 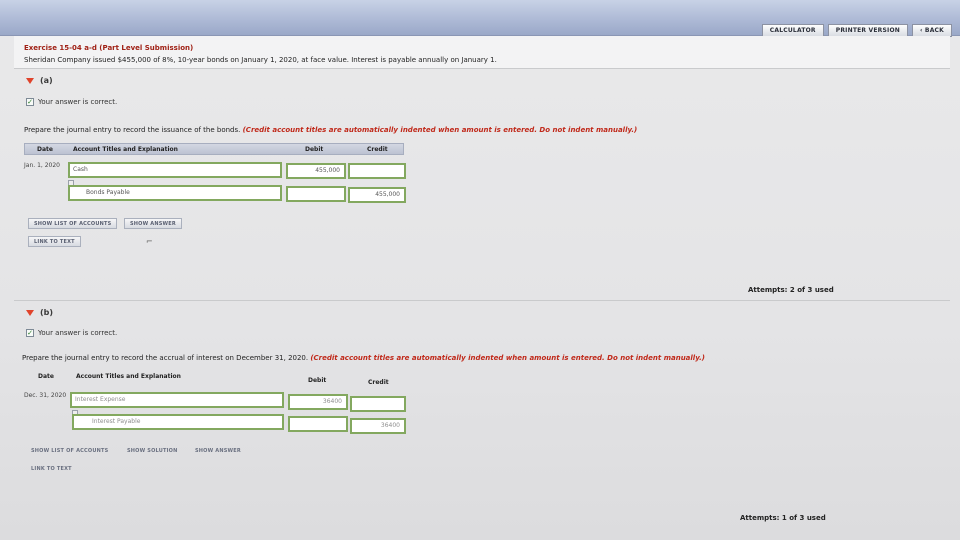 I want to click on part-a-show-list-button: SHOW LIST OF ACCOUNTS, so click(x=73, y=223).